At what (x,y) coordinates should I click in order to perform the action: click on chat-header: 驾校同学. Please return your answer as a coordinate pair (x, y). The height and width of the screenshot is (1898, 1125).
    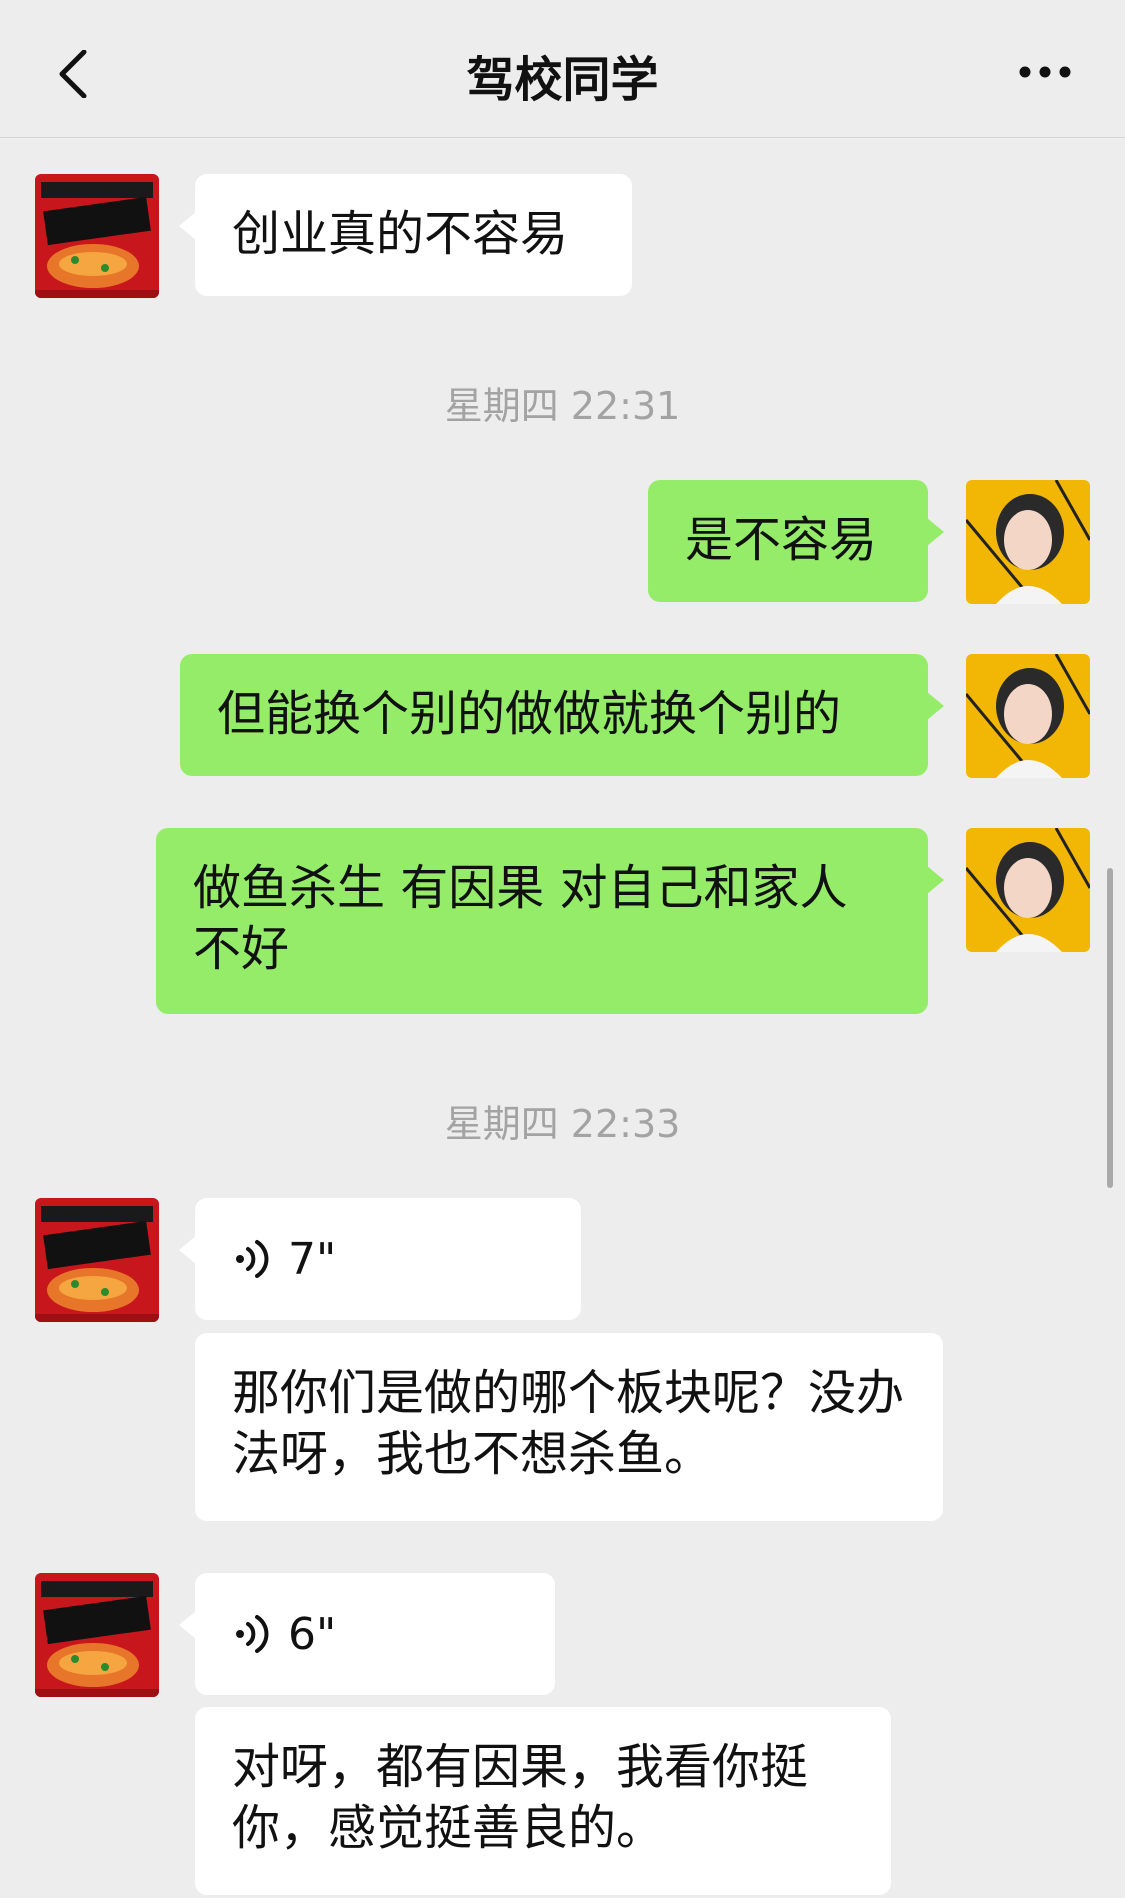
    Looking at the image, I should click on (562, 69).